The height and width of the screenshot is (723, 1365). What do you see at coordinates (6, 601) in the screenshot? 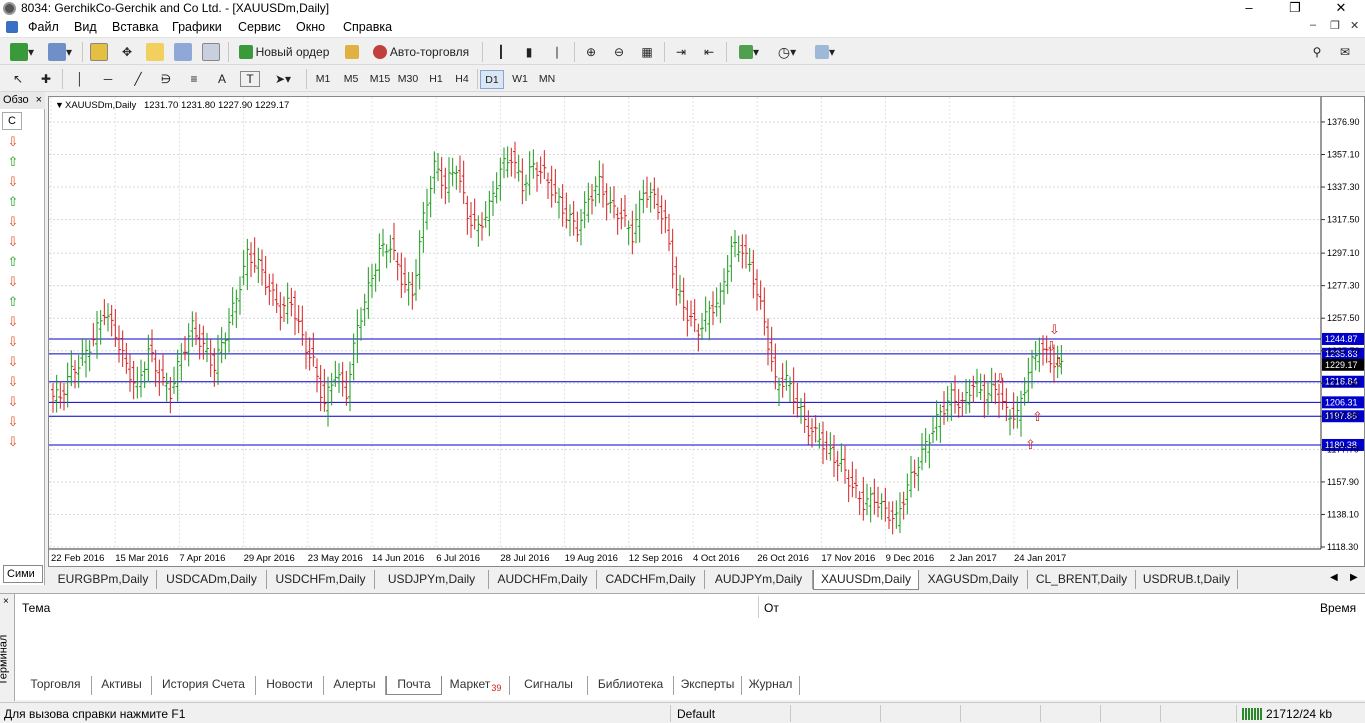
I see `terminal-close-icon: ×` at bounding box center [6, 601].